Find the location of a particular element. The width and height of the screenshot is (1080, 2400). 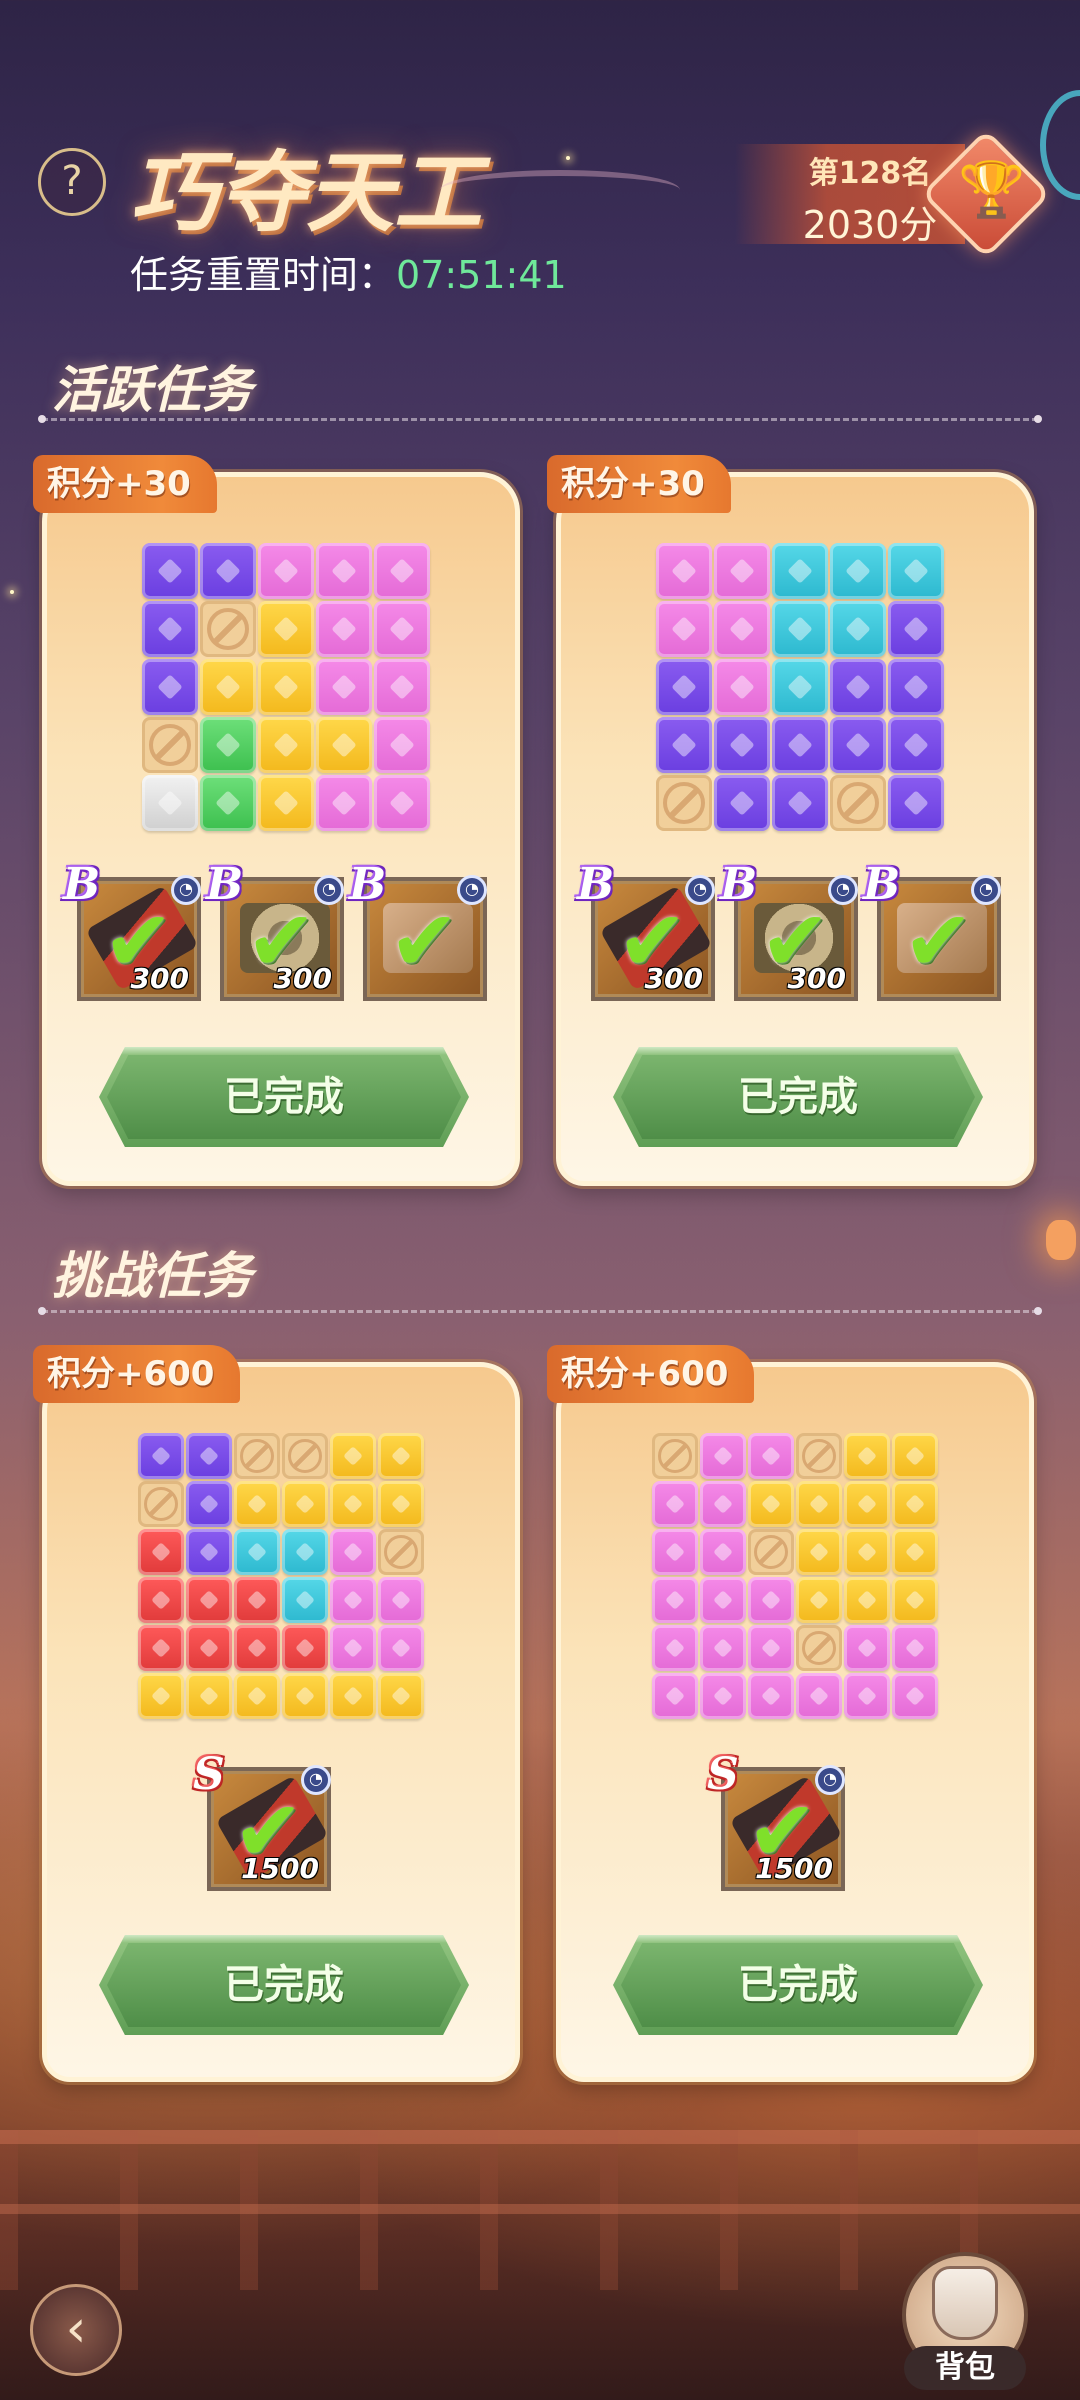

task-card: 积分+30 ✔ 300 ◔ B ✔ 300 ◔ B ✔ ◔ B 已完成 is located at coordinates (276, 820).